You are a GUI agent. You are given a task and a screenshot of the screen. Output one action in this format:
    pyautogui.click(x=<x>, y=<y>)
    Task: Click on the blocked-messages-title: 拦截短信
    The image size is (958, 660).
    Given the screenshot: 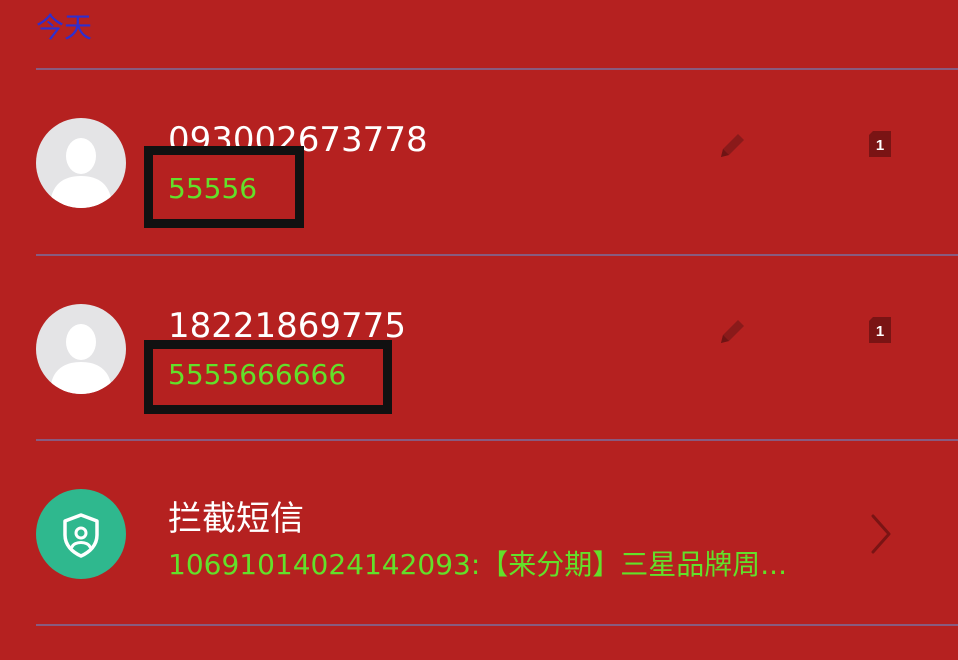 What is the action you would take?
    pyautogui.click(x=236, y=519)
    